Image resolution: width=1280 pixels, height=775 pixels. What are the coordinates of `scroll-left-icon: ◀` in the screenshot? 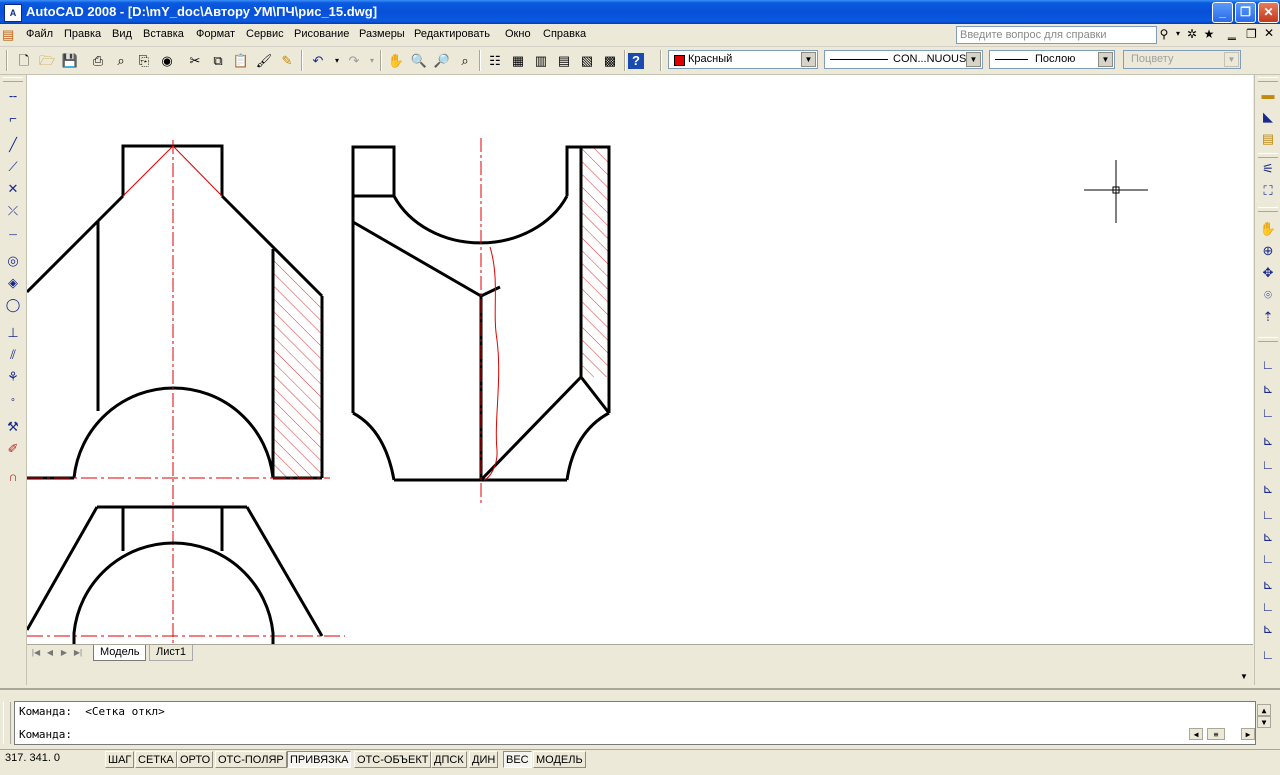 It's located at (1196, 734).